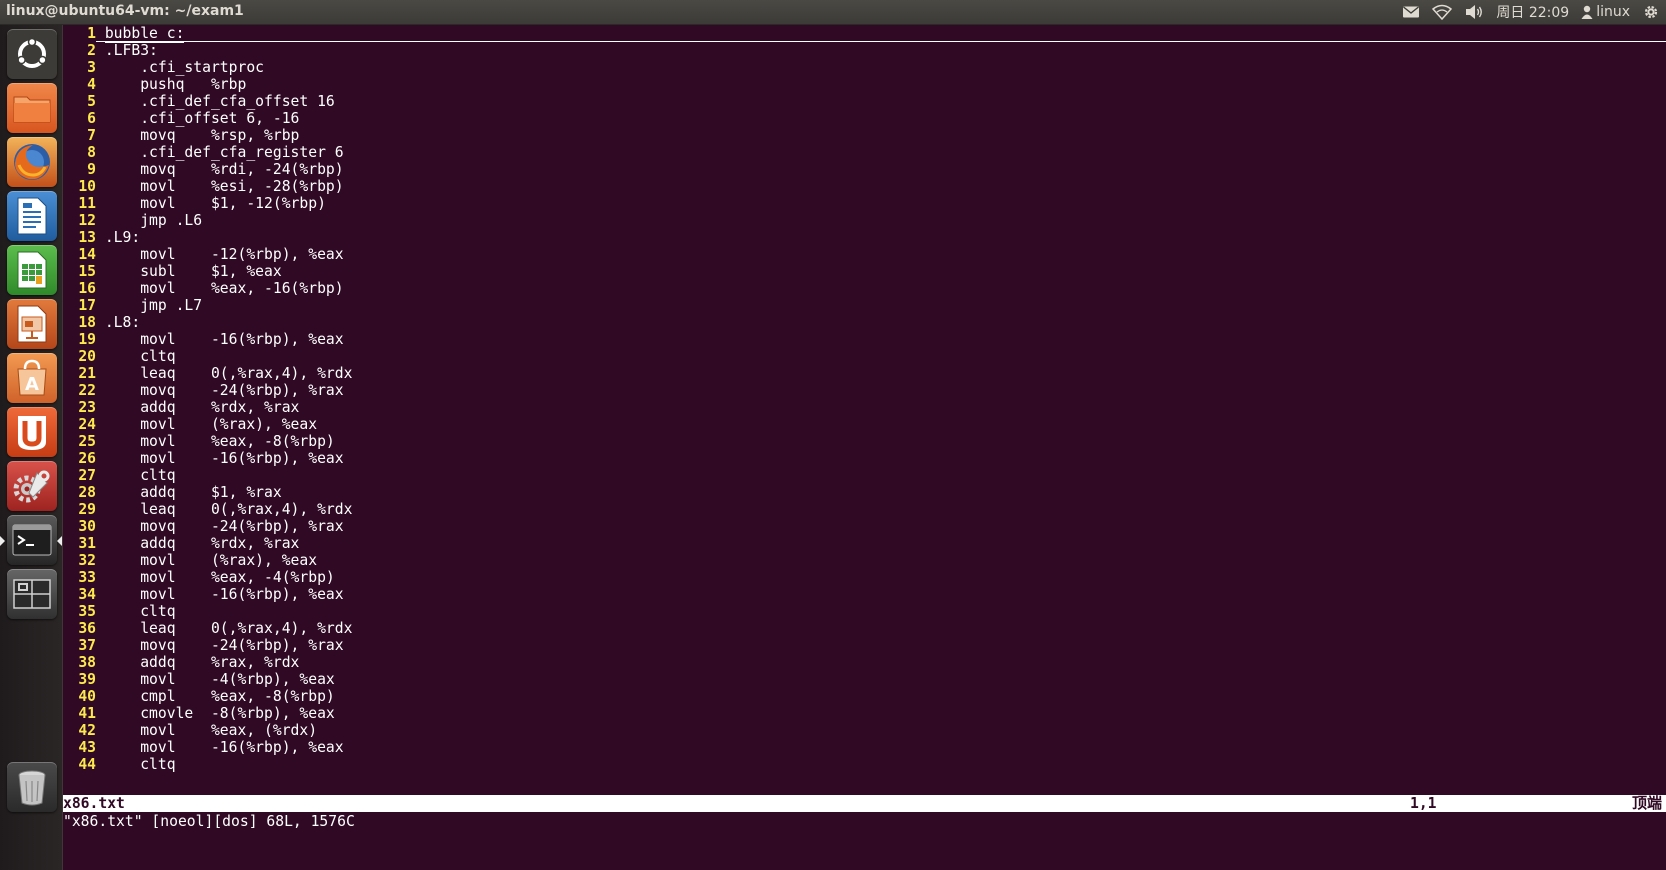 Image resolution: width=1666 pixels, height=870 pixels. Describe the element at coordinates (1442, 12) in the screenshot. I see `wifi-icon` at that location.